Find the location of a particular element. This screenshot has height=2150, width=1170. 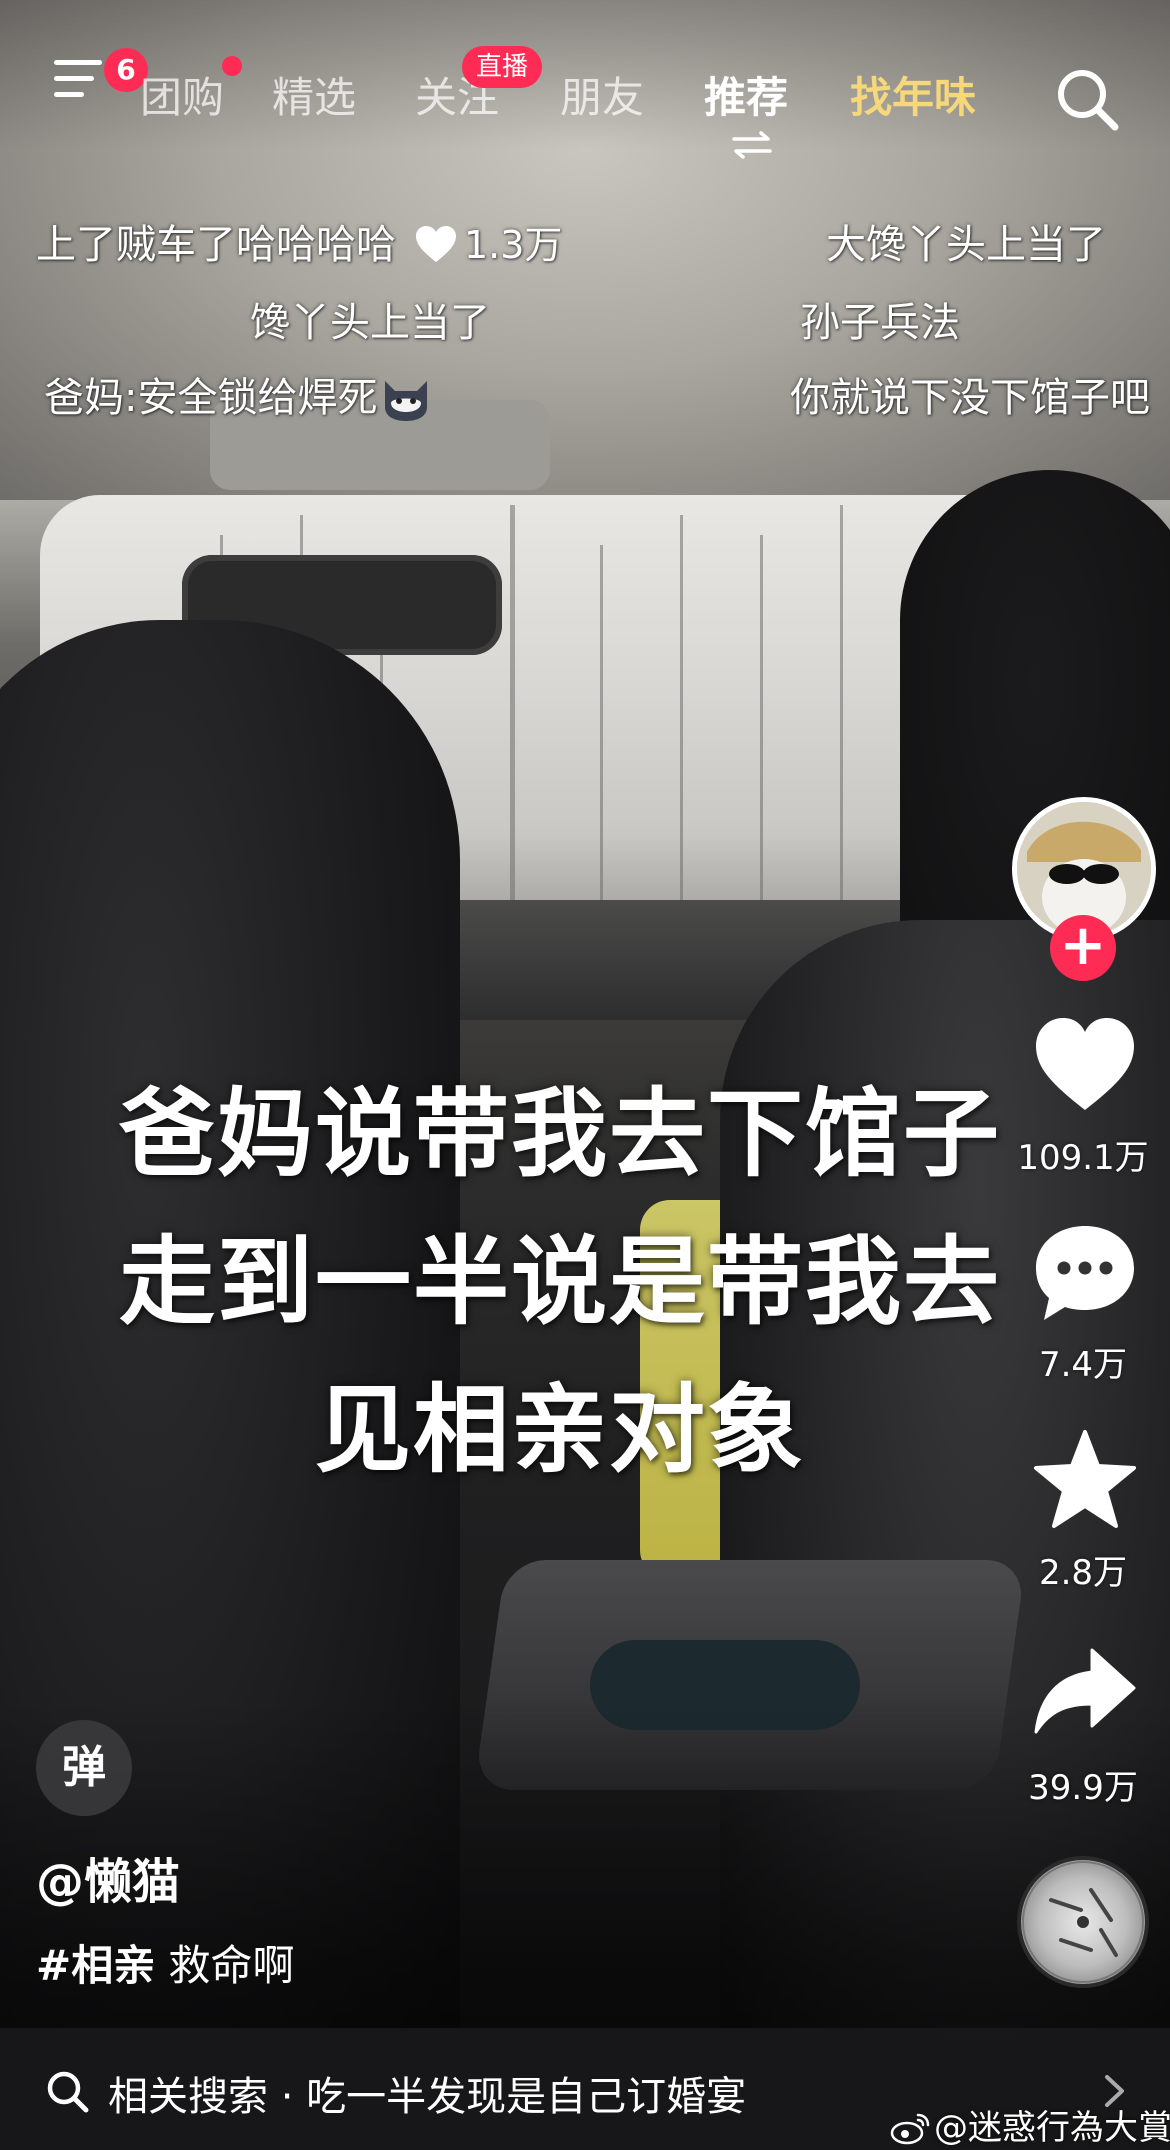

danmaku-item: 爸妈:安全锁给焊死 is located at coordinates (238, 394).